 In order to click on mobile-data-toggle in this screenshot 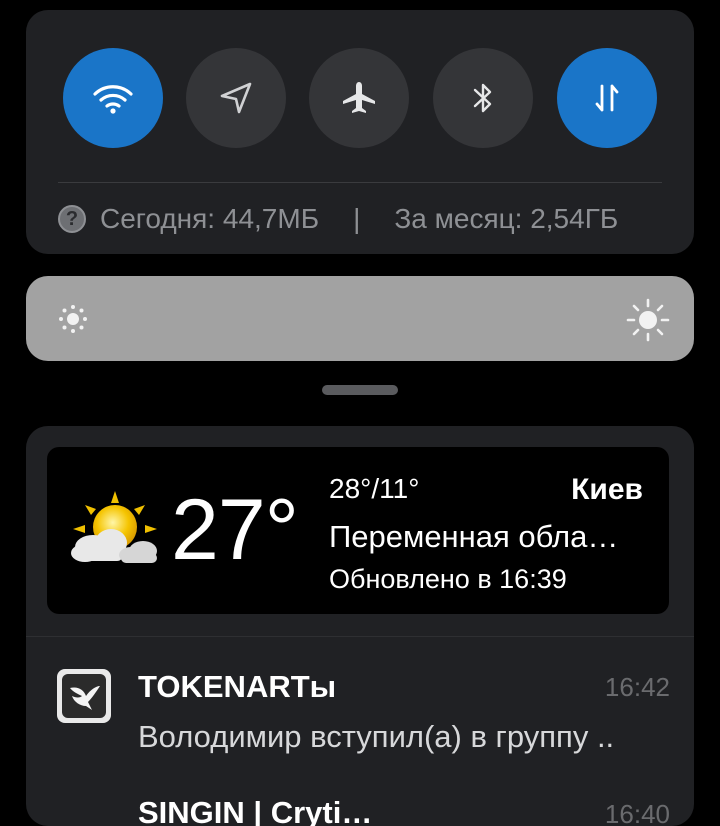, I will do `click(607, 98)`.